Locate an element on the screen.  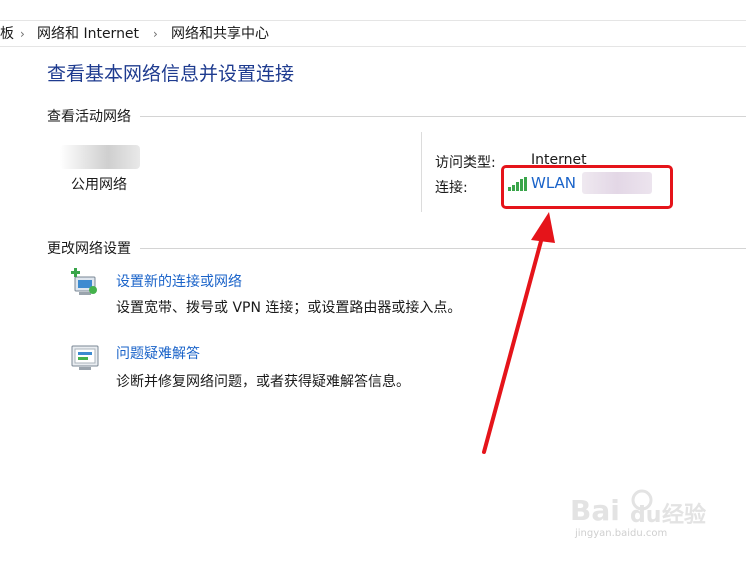
baidu-watermark-logo: Bai du 经验 is located at coordinates (638, 508).